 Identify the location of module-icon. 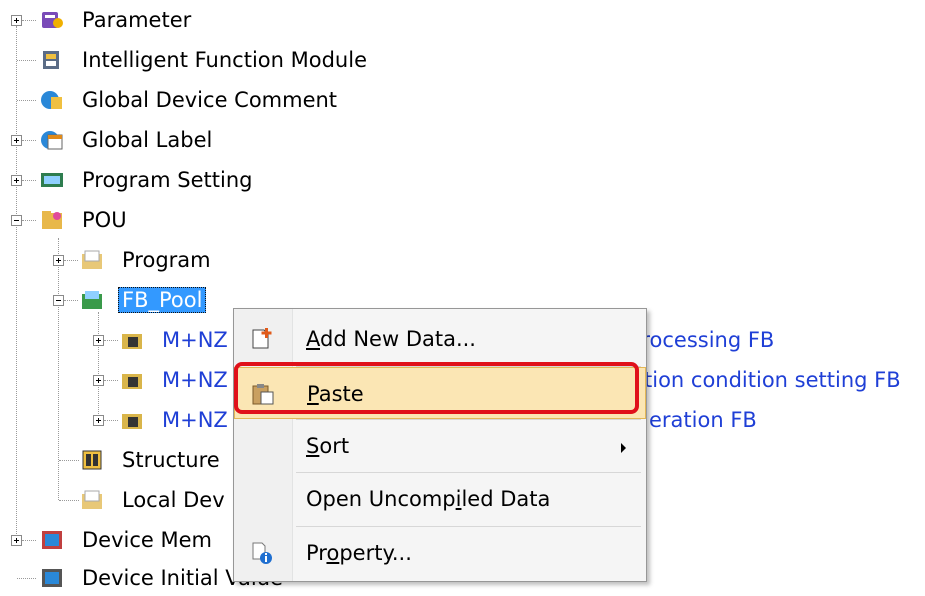
(51, 60).